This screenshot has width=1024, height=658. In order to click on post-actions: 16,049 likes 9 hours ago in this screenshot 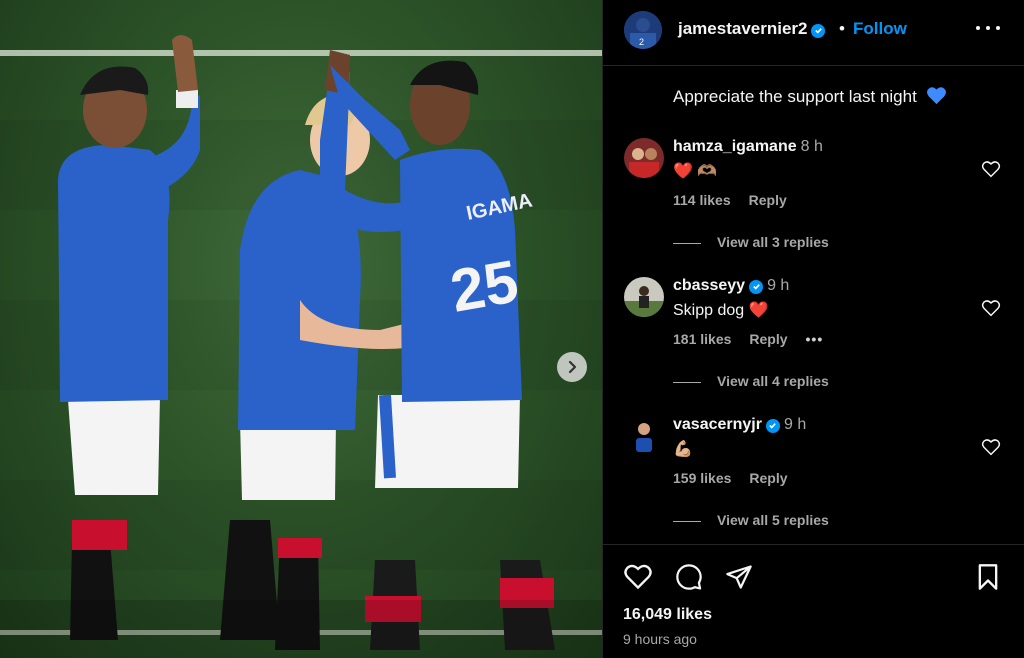, I will do `click(813, 601)`.